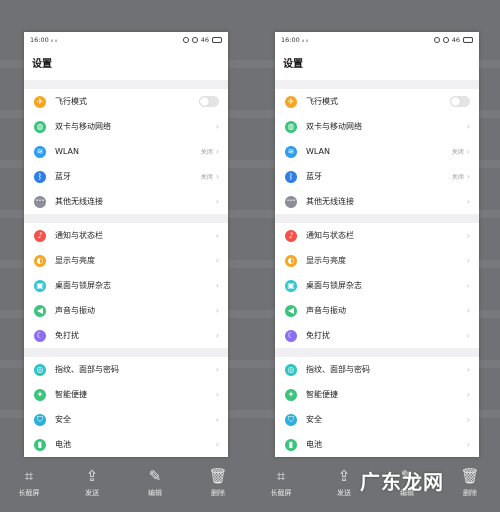 The width and height of the screenshot is (500, 512). I want to click on crop-icon: ⌗, so click(29, 476).